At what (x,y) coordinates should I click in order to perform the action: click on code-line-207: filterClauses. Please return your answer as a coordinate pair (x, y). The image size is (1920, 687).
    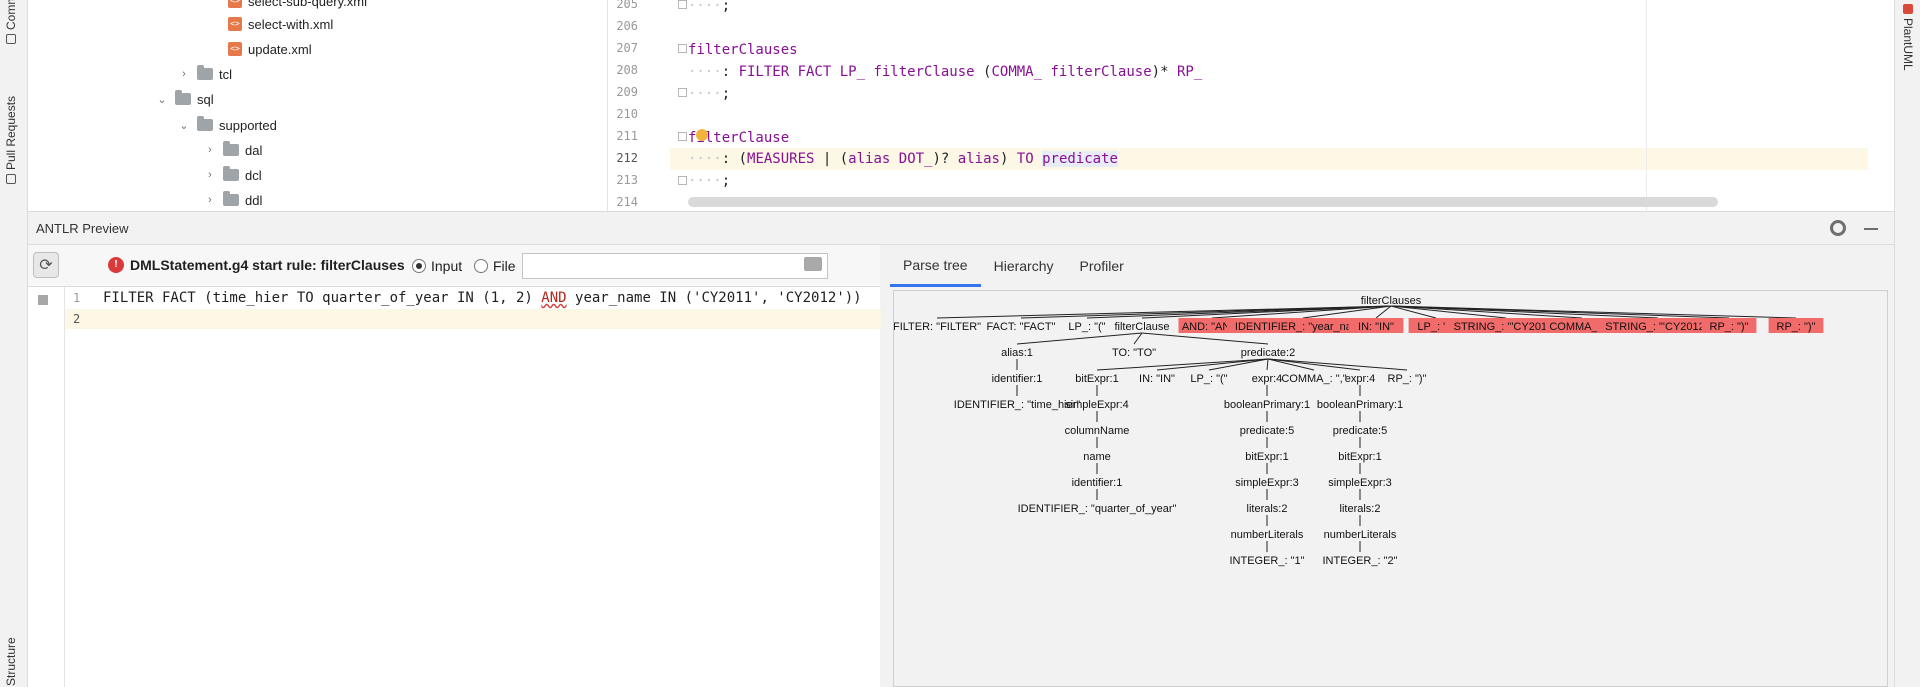
    Looking at the image, I should click on (743, 50).